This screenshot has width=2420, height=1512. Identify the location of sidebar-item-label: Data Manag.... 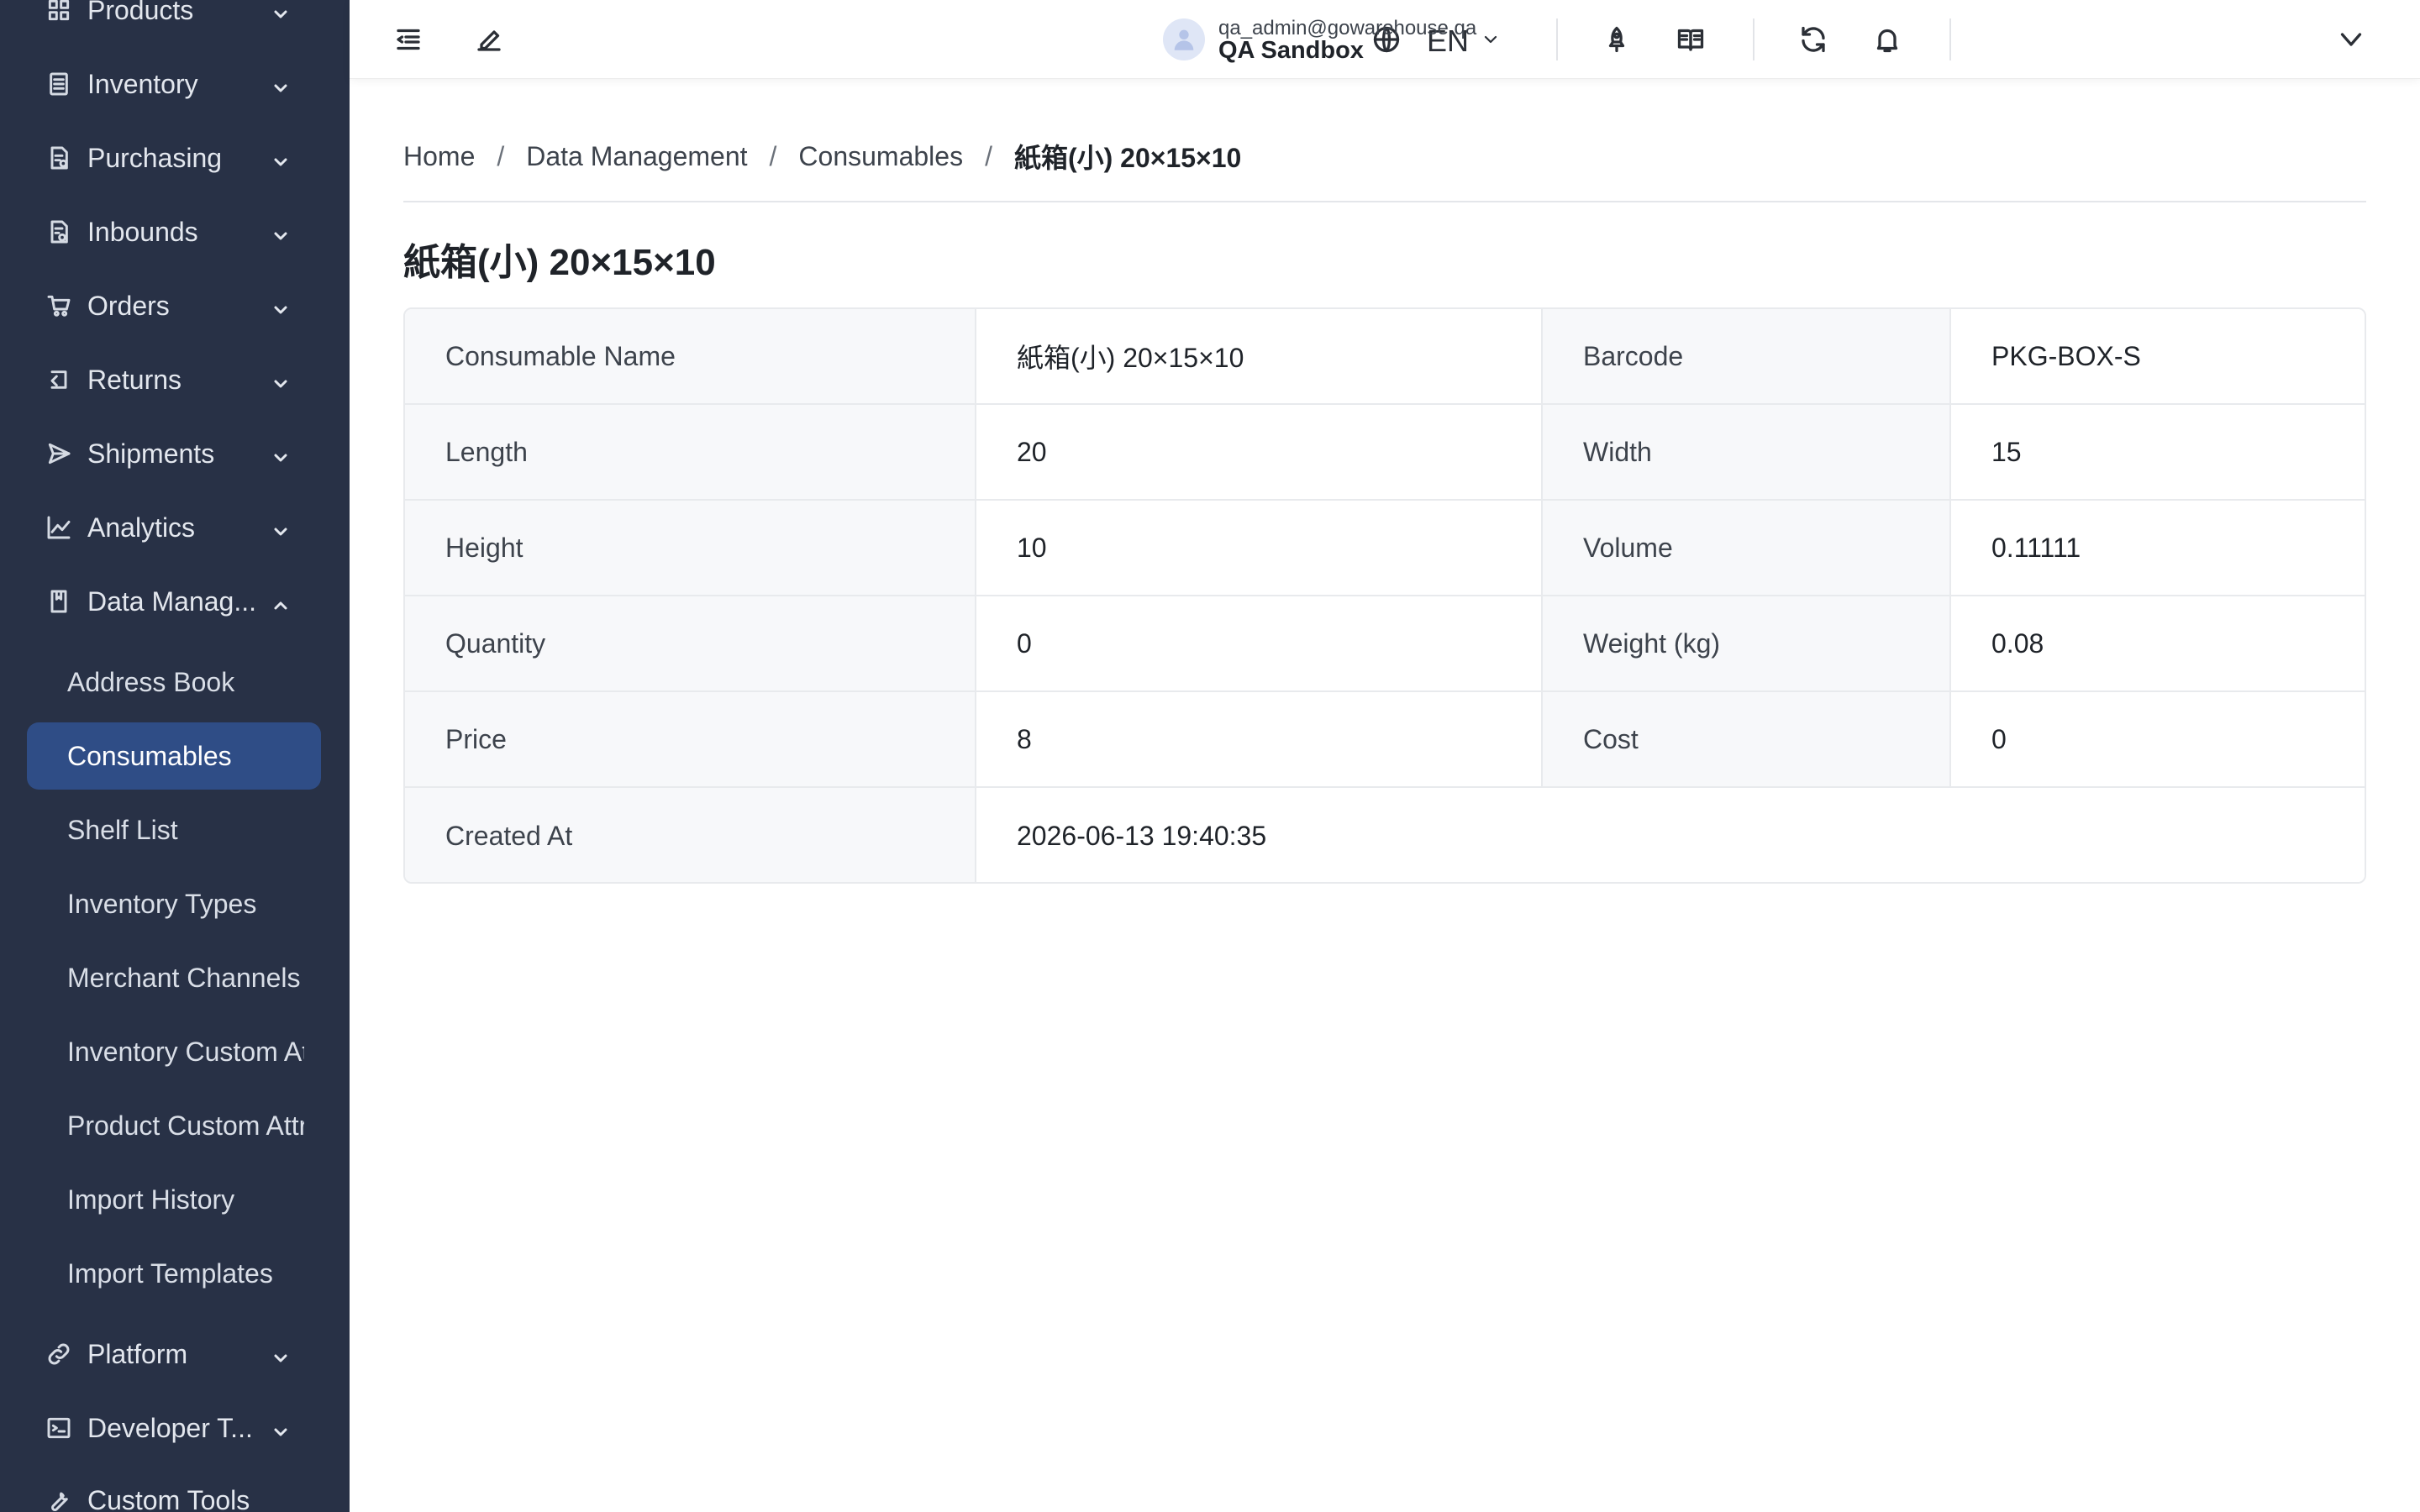
(172, 601).